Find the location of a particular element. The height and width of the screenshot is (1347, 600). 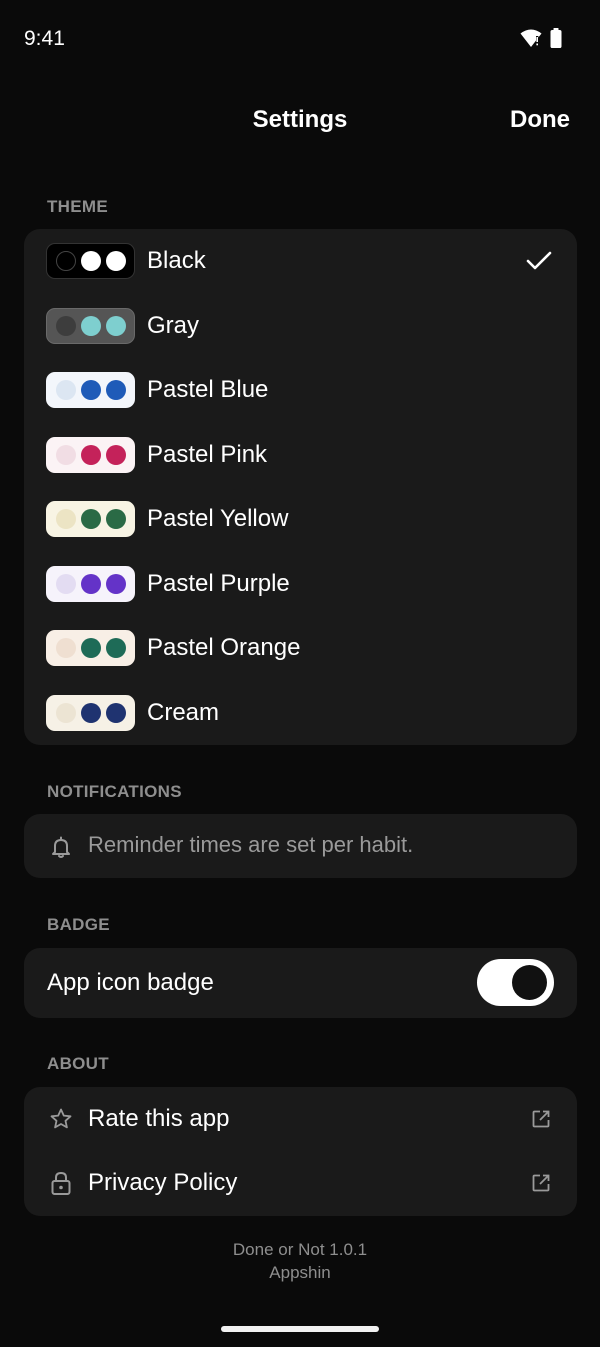

home-indicator is located at coordinates (300, 1329).